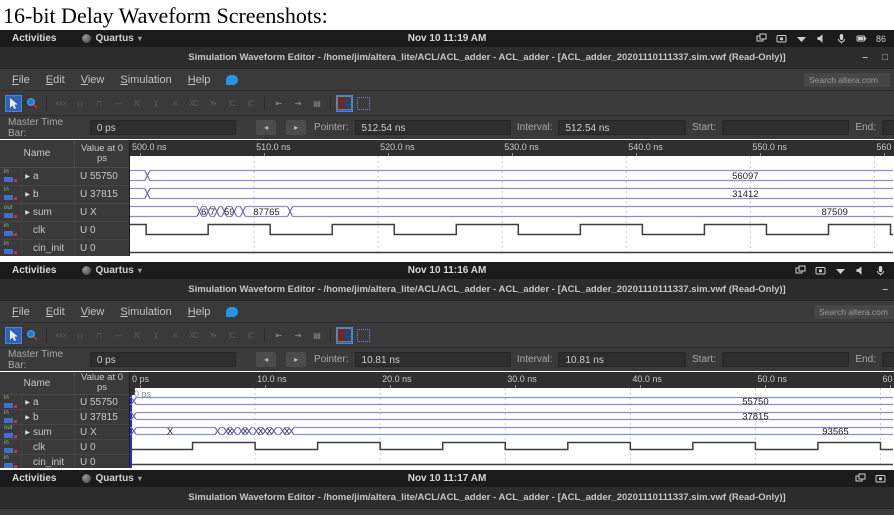 The image size is (894, 515). Describe the element at coordinates (432, 127) in the screenshot. I see `pointer-time-field: 512.54 ns` at that location.